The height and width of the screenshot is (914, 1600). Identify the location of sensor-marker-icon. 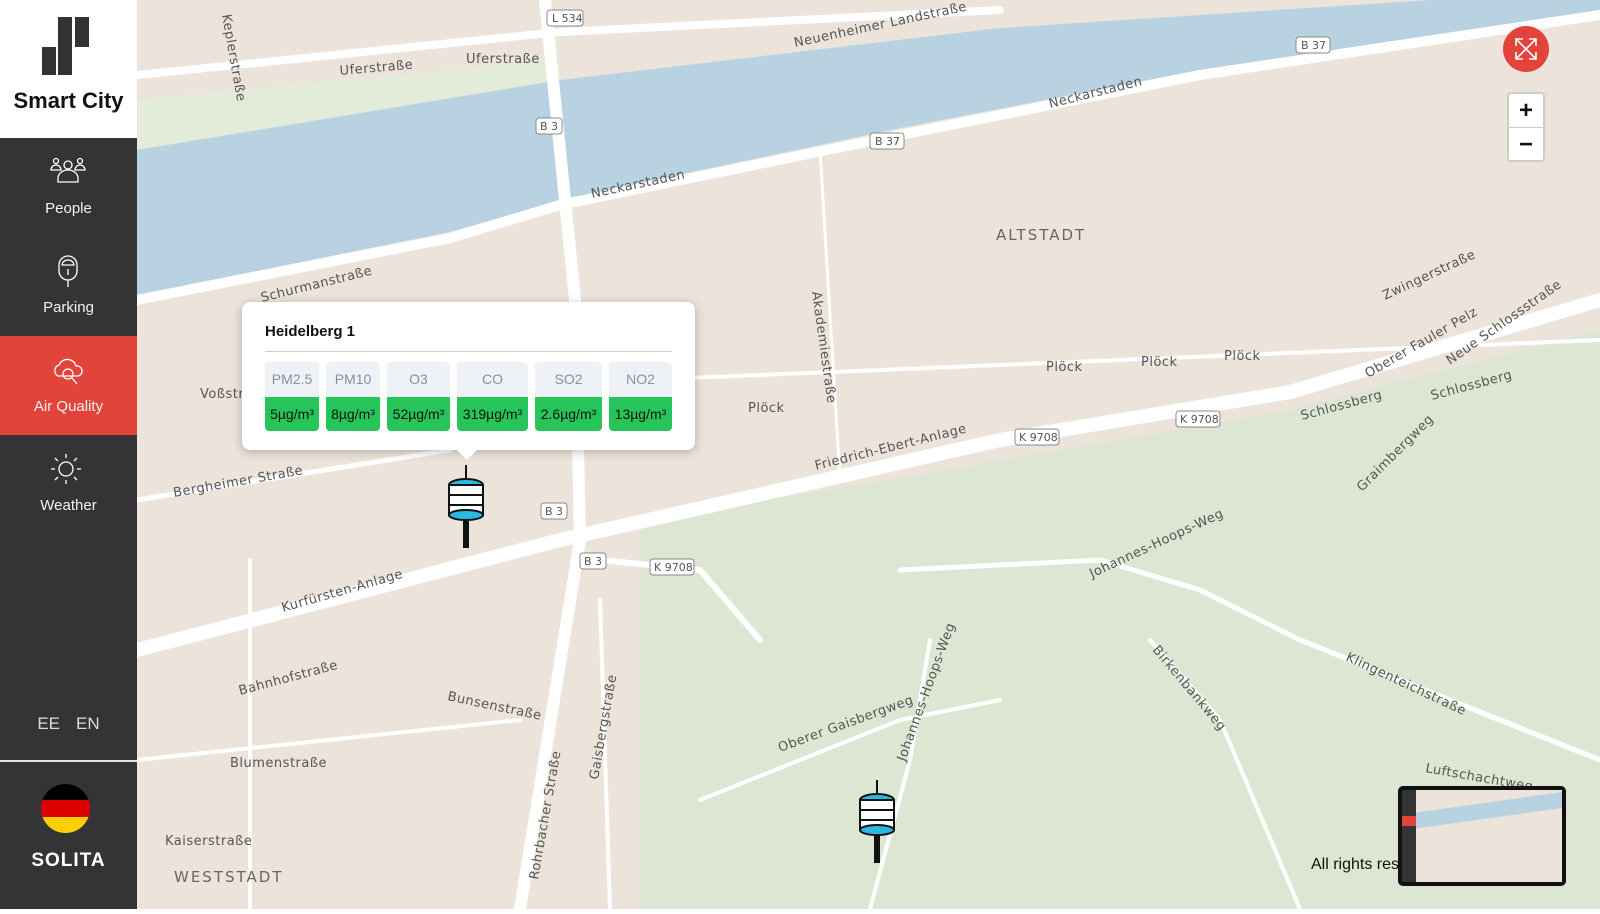
(466, 506).